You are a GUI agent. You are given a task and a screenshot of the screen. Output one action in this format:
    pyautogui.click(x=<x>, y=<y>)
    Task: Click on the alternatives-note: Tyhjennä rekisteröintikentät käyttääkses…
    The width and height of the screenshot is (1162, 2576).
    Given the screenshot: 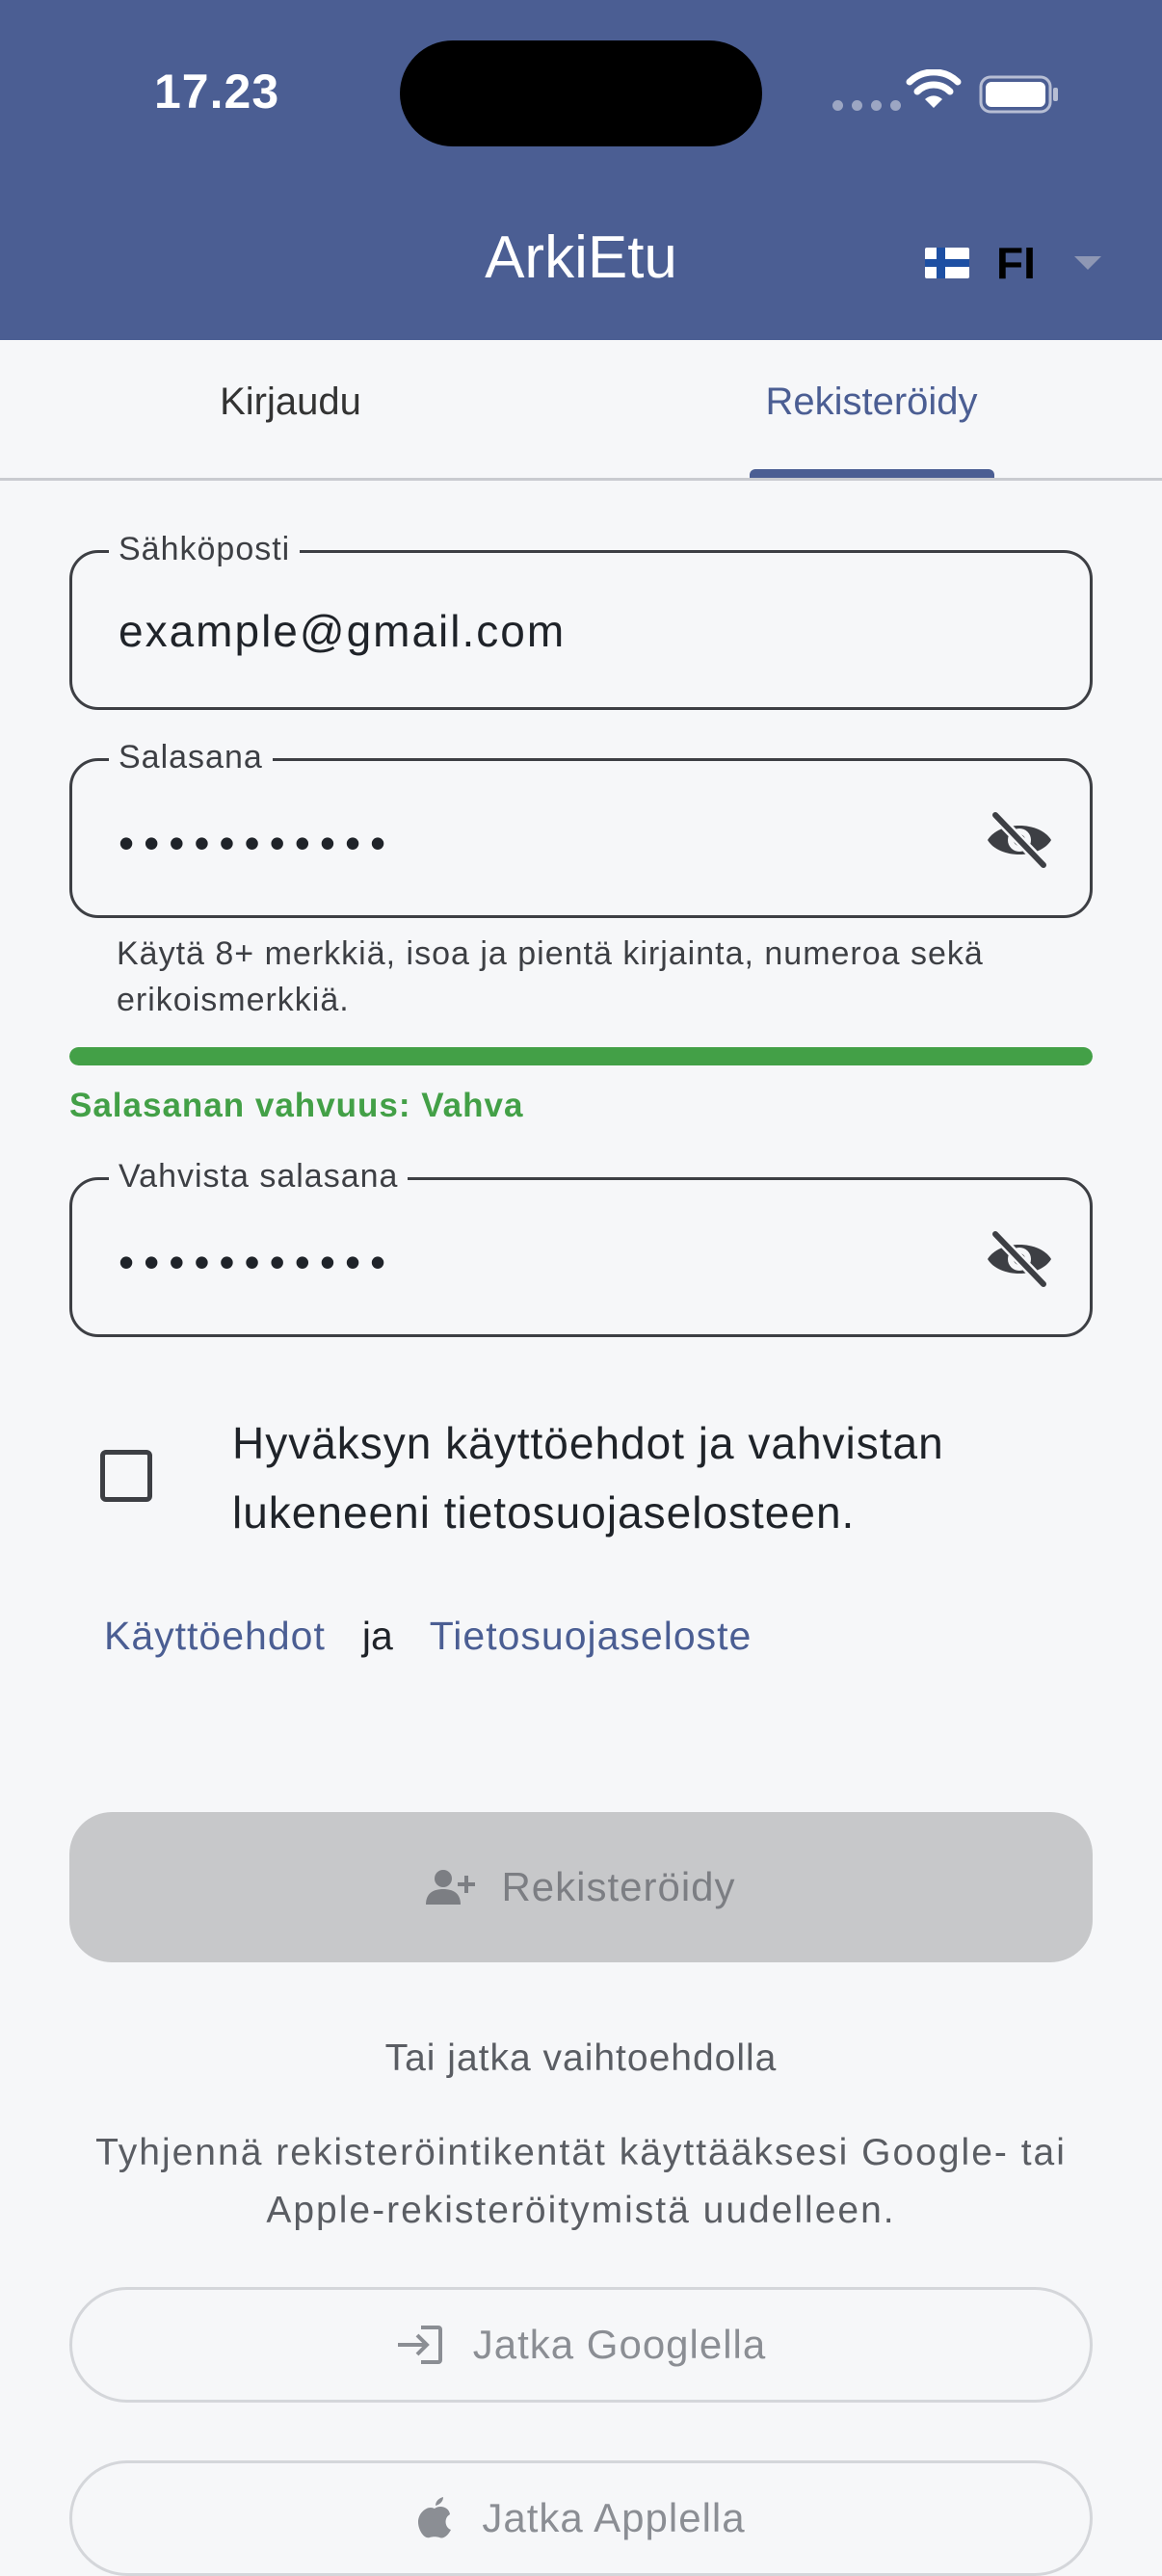 What is the action you would take?
    pyautogui.click(x=581, y=2181)
    